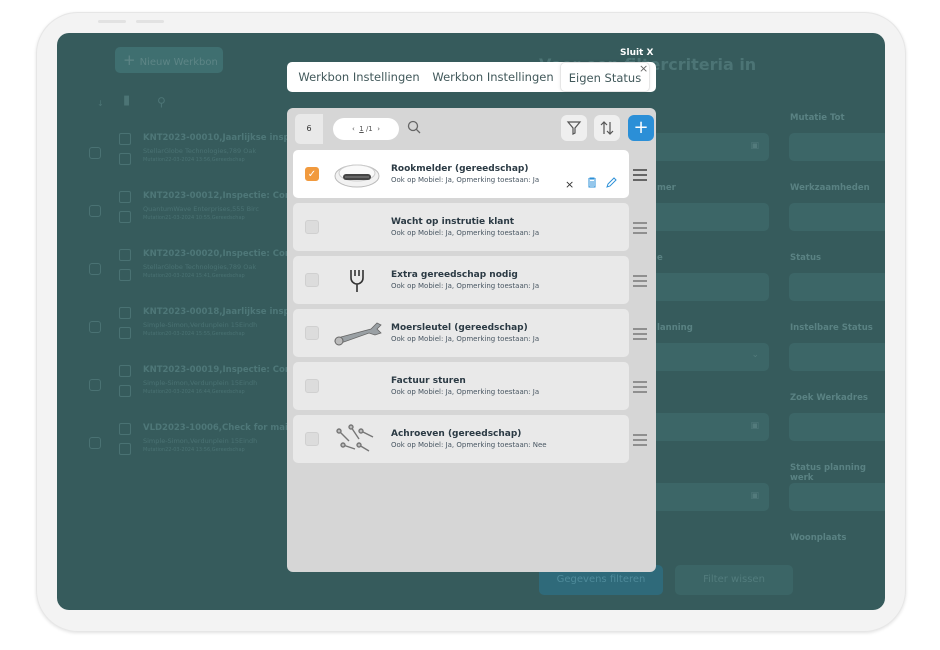 This screenshot has width=940, height=650. I want to click on page-current: 1, so click(361, 129).